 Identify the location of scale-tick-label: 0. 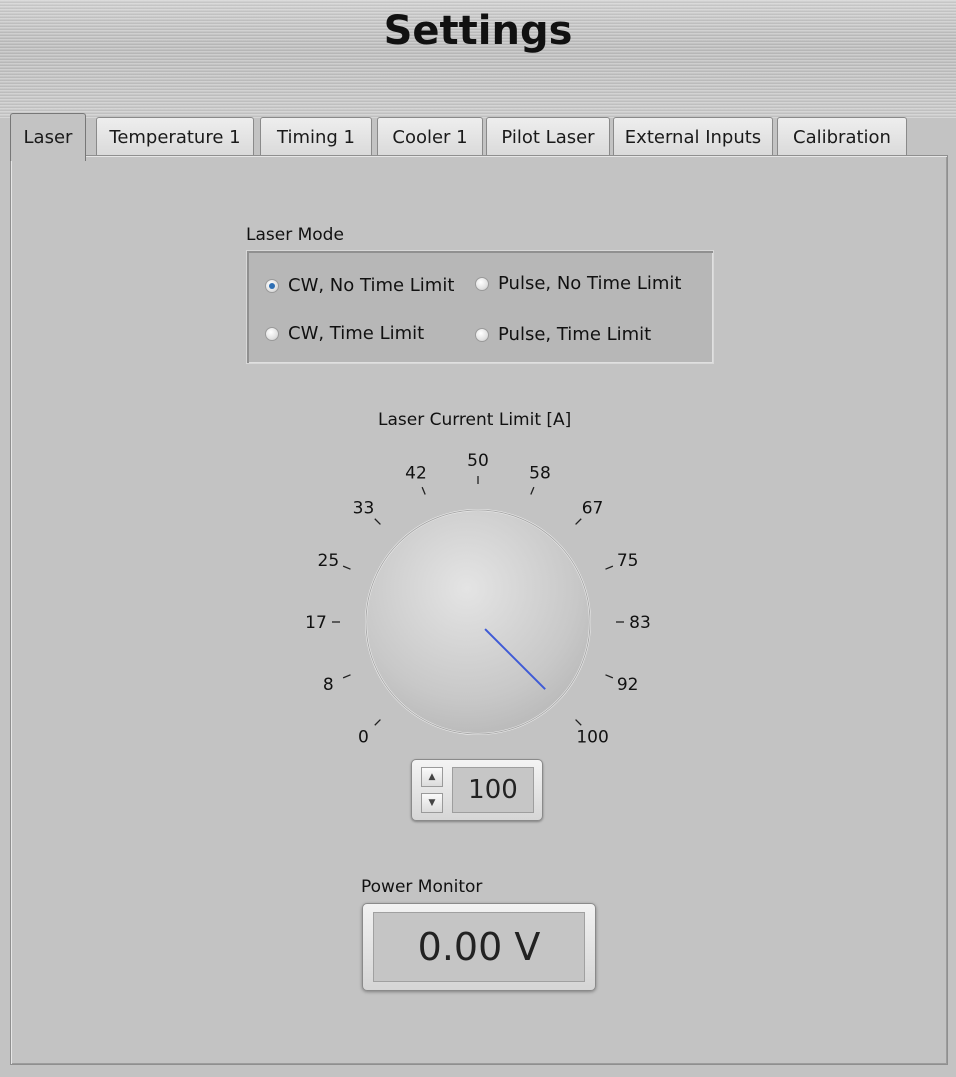
(363, 738).